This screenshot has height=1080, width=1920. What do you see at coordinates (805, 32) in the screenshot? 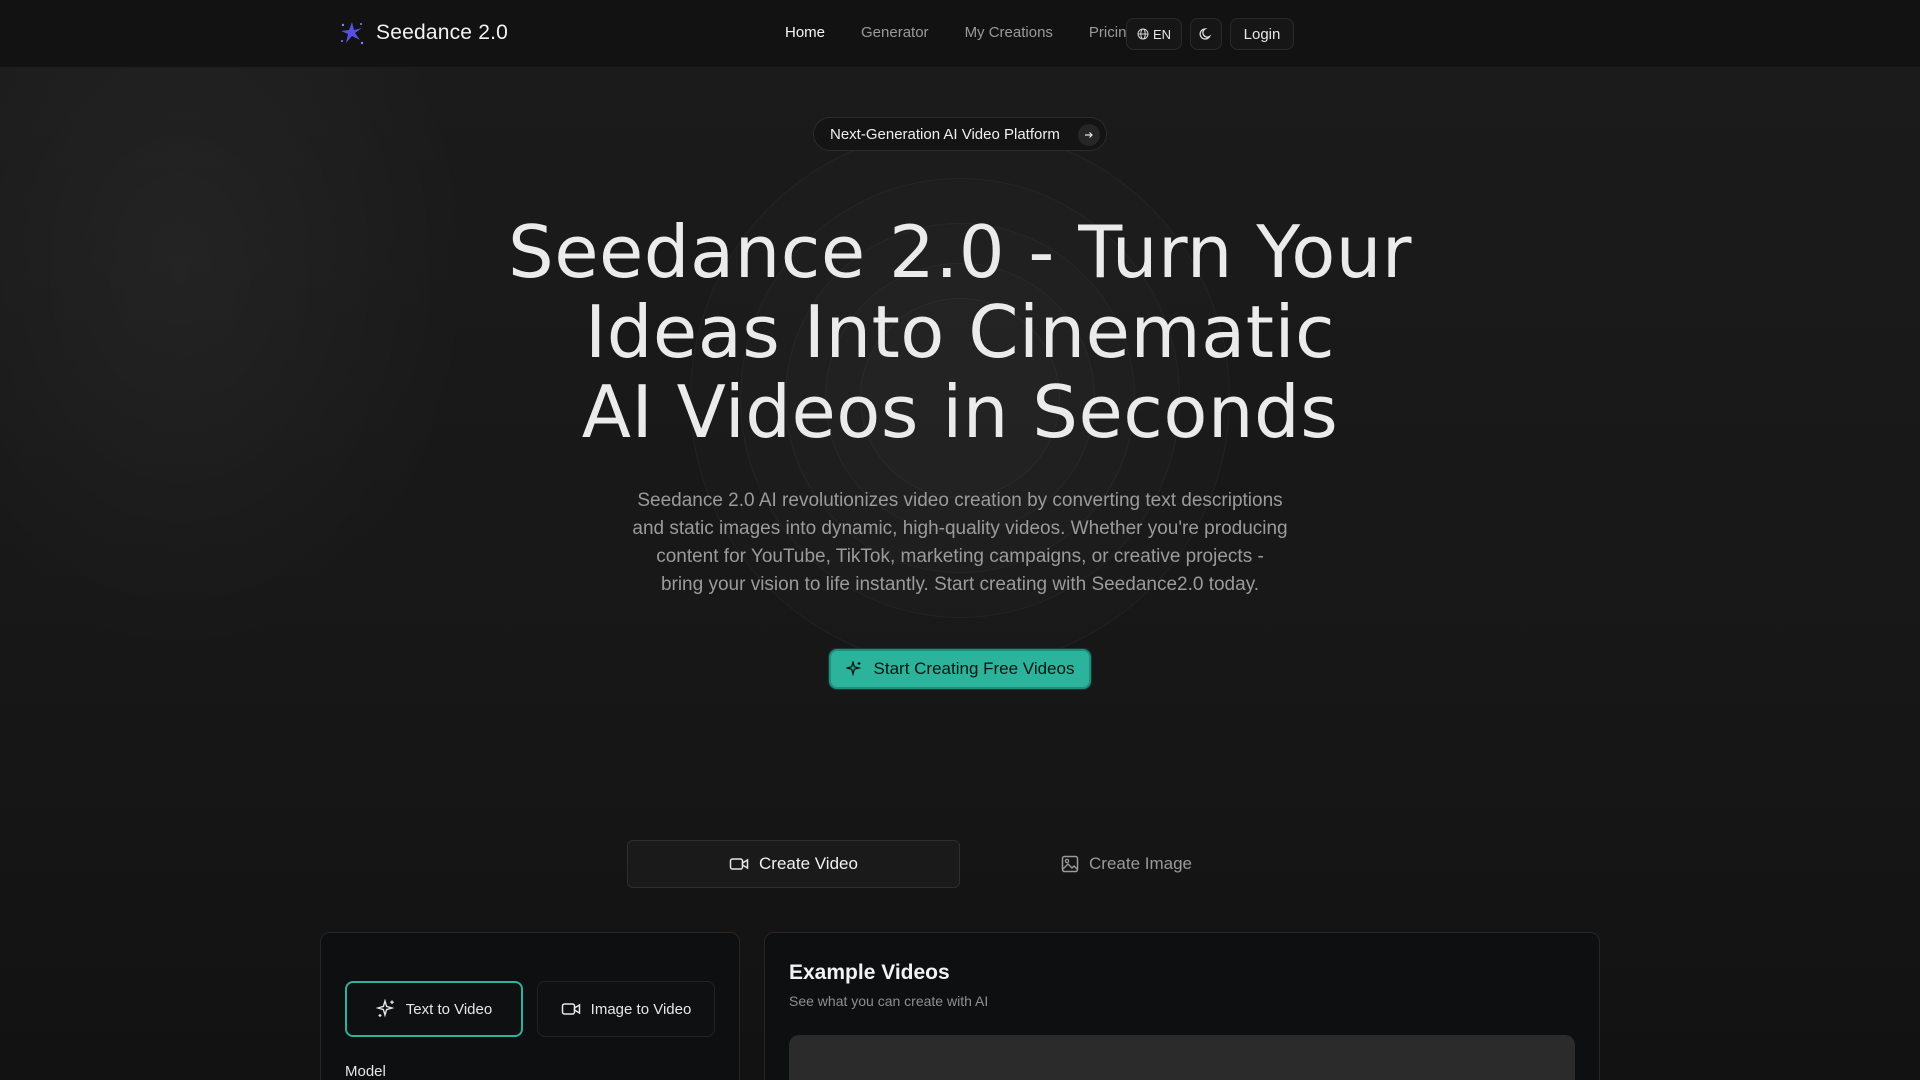
I see `nav-home: Home` at bounding box center [805, 32].